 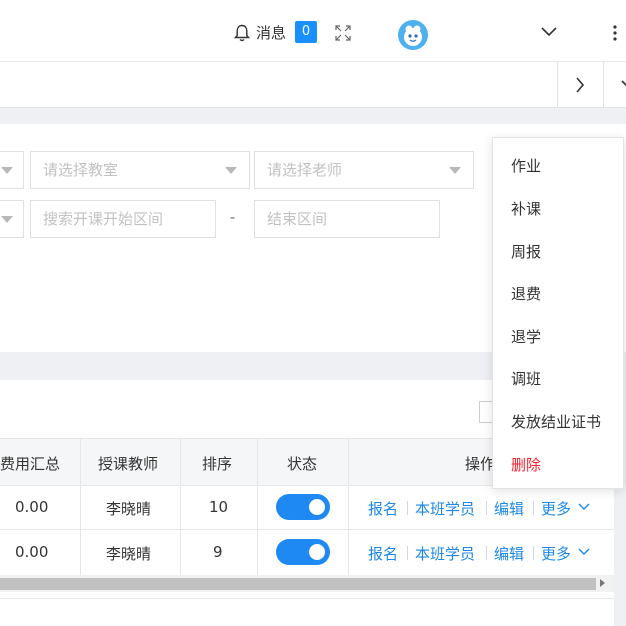 I want to click on tab-scroll-right-button, so click(x=580, y=84).